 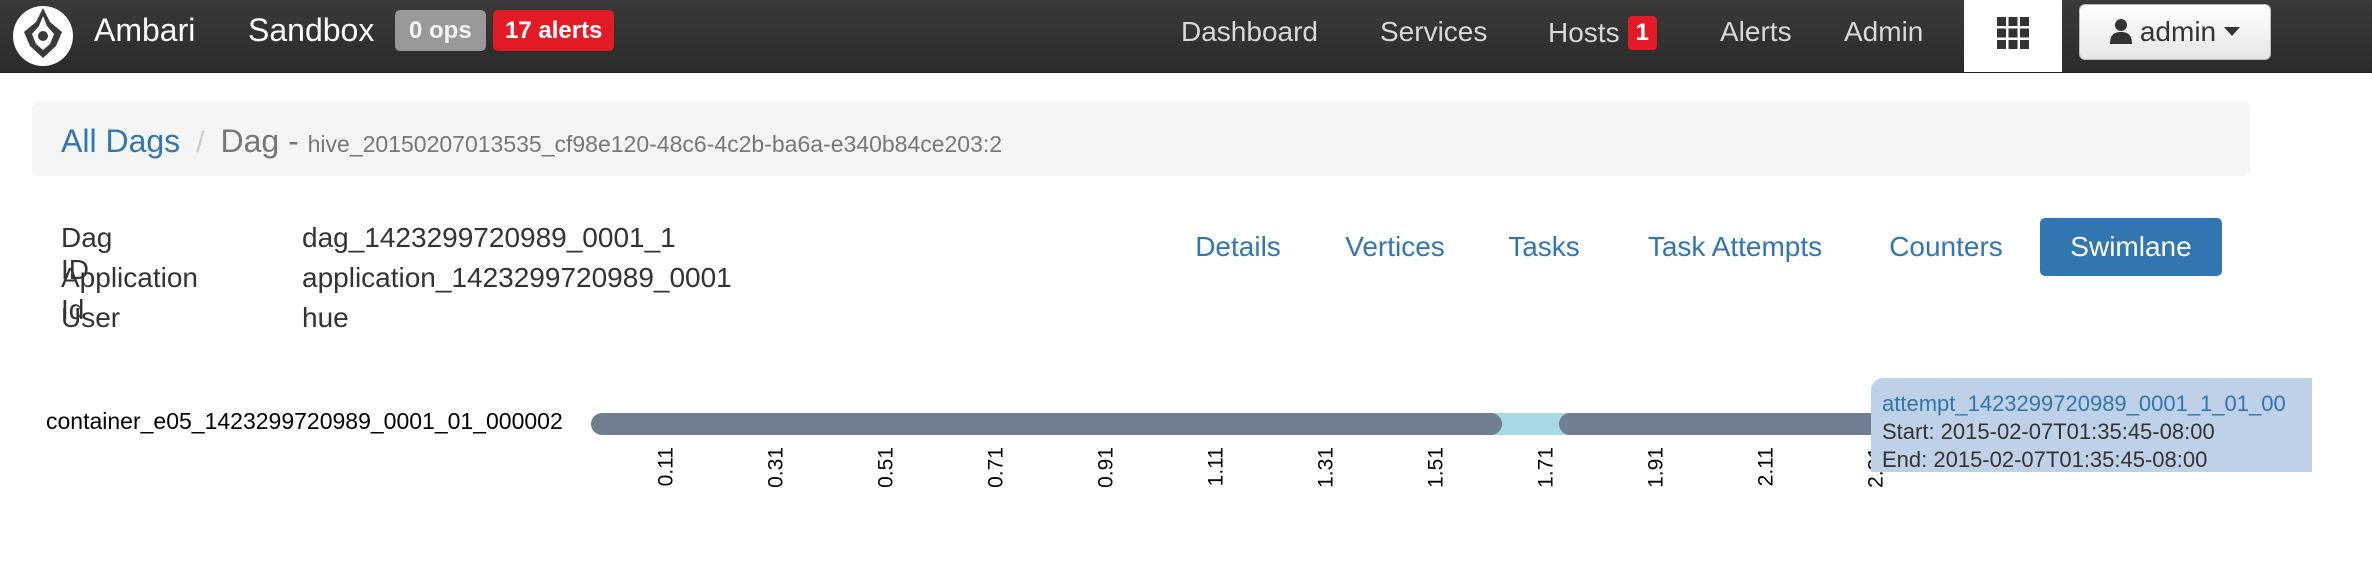 I want to click on nav-dashboard: Dashboard, so click(x=1249, y=32).